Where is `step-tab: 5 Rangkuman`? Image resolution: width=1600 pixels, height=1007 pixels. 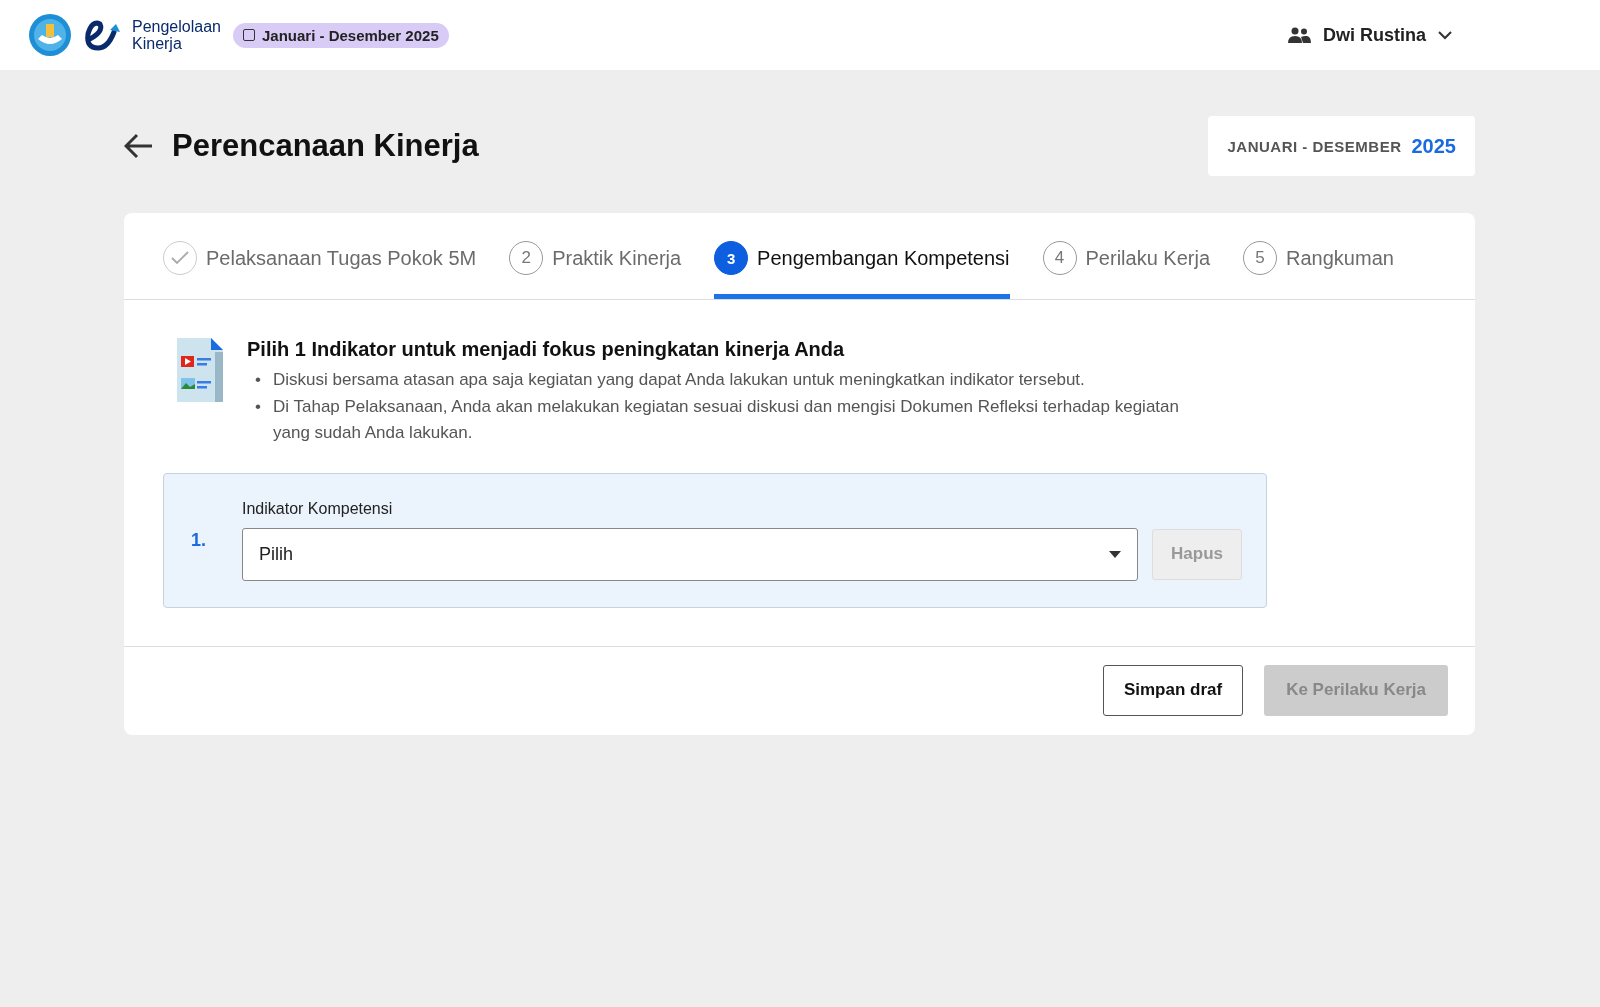
step-tab: 5 Rangkuman is located at coordinates (1318, 258).